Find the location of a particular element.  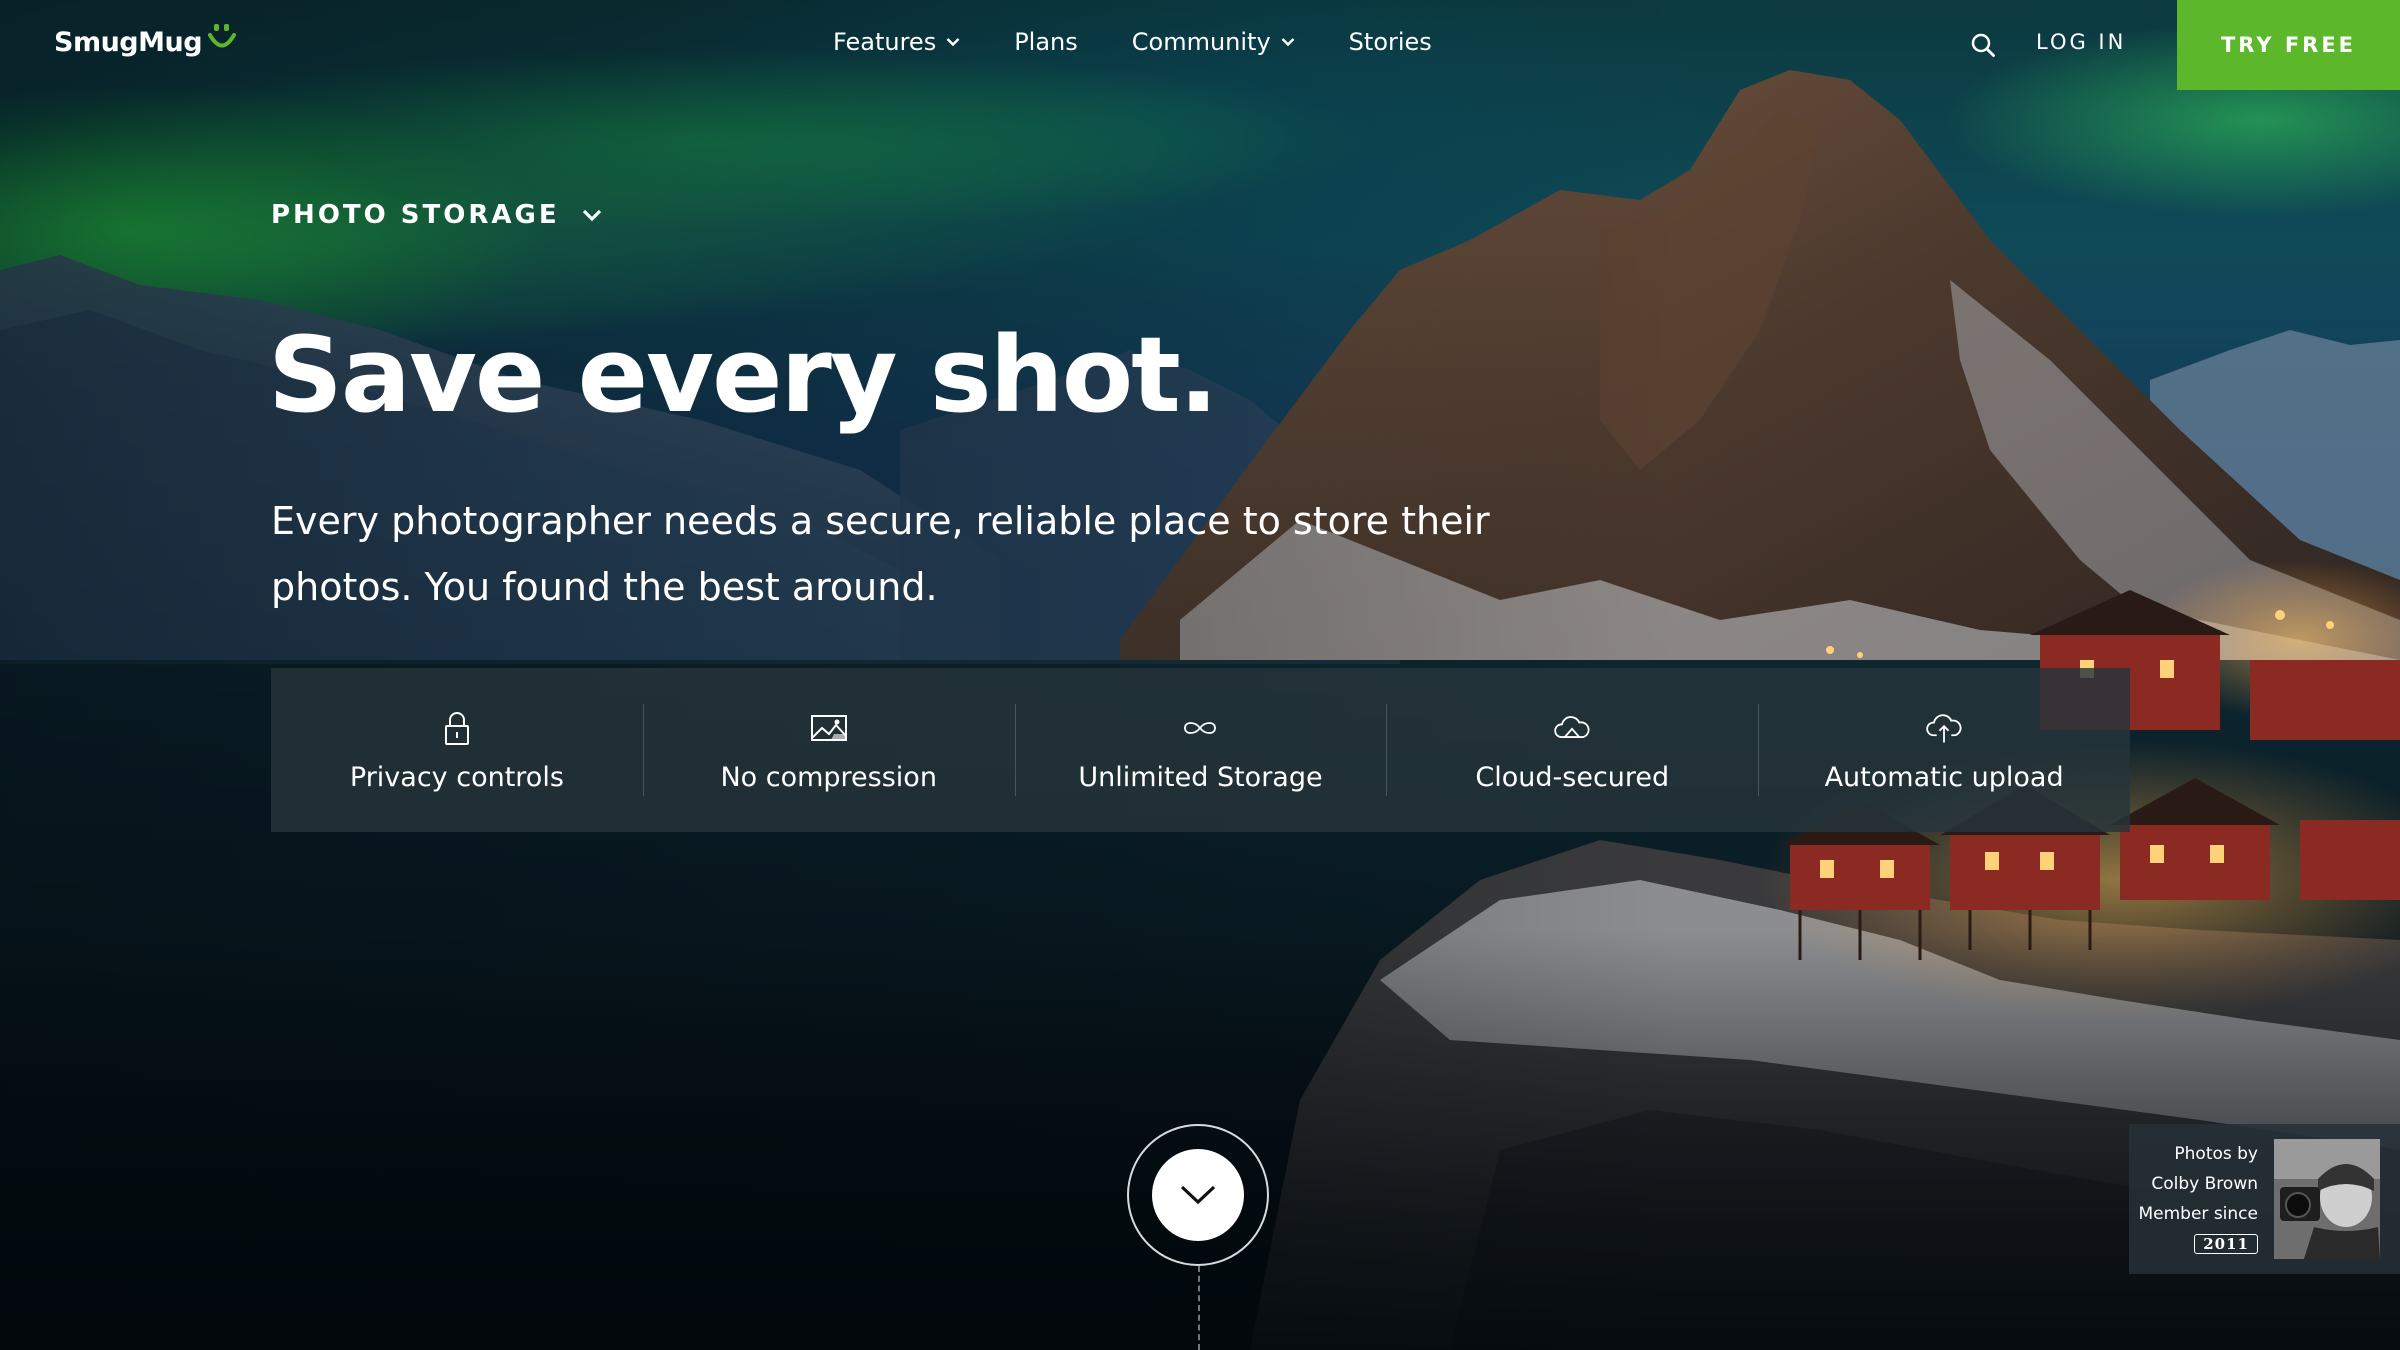

member-since-badge: 2011 is located at coordinates (2226, 1244).